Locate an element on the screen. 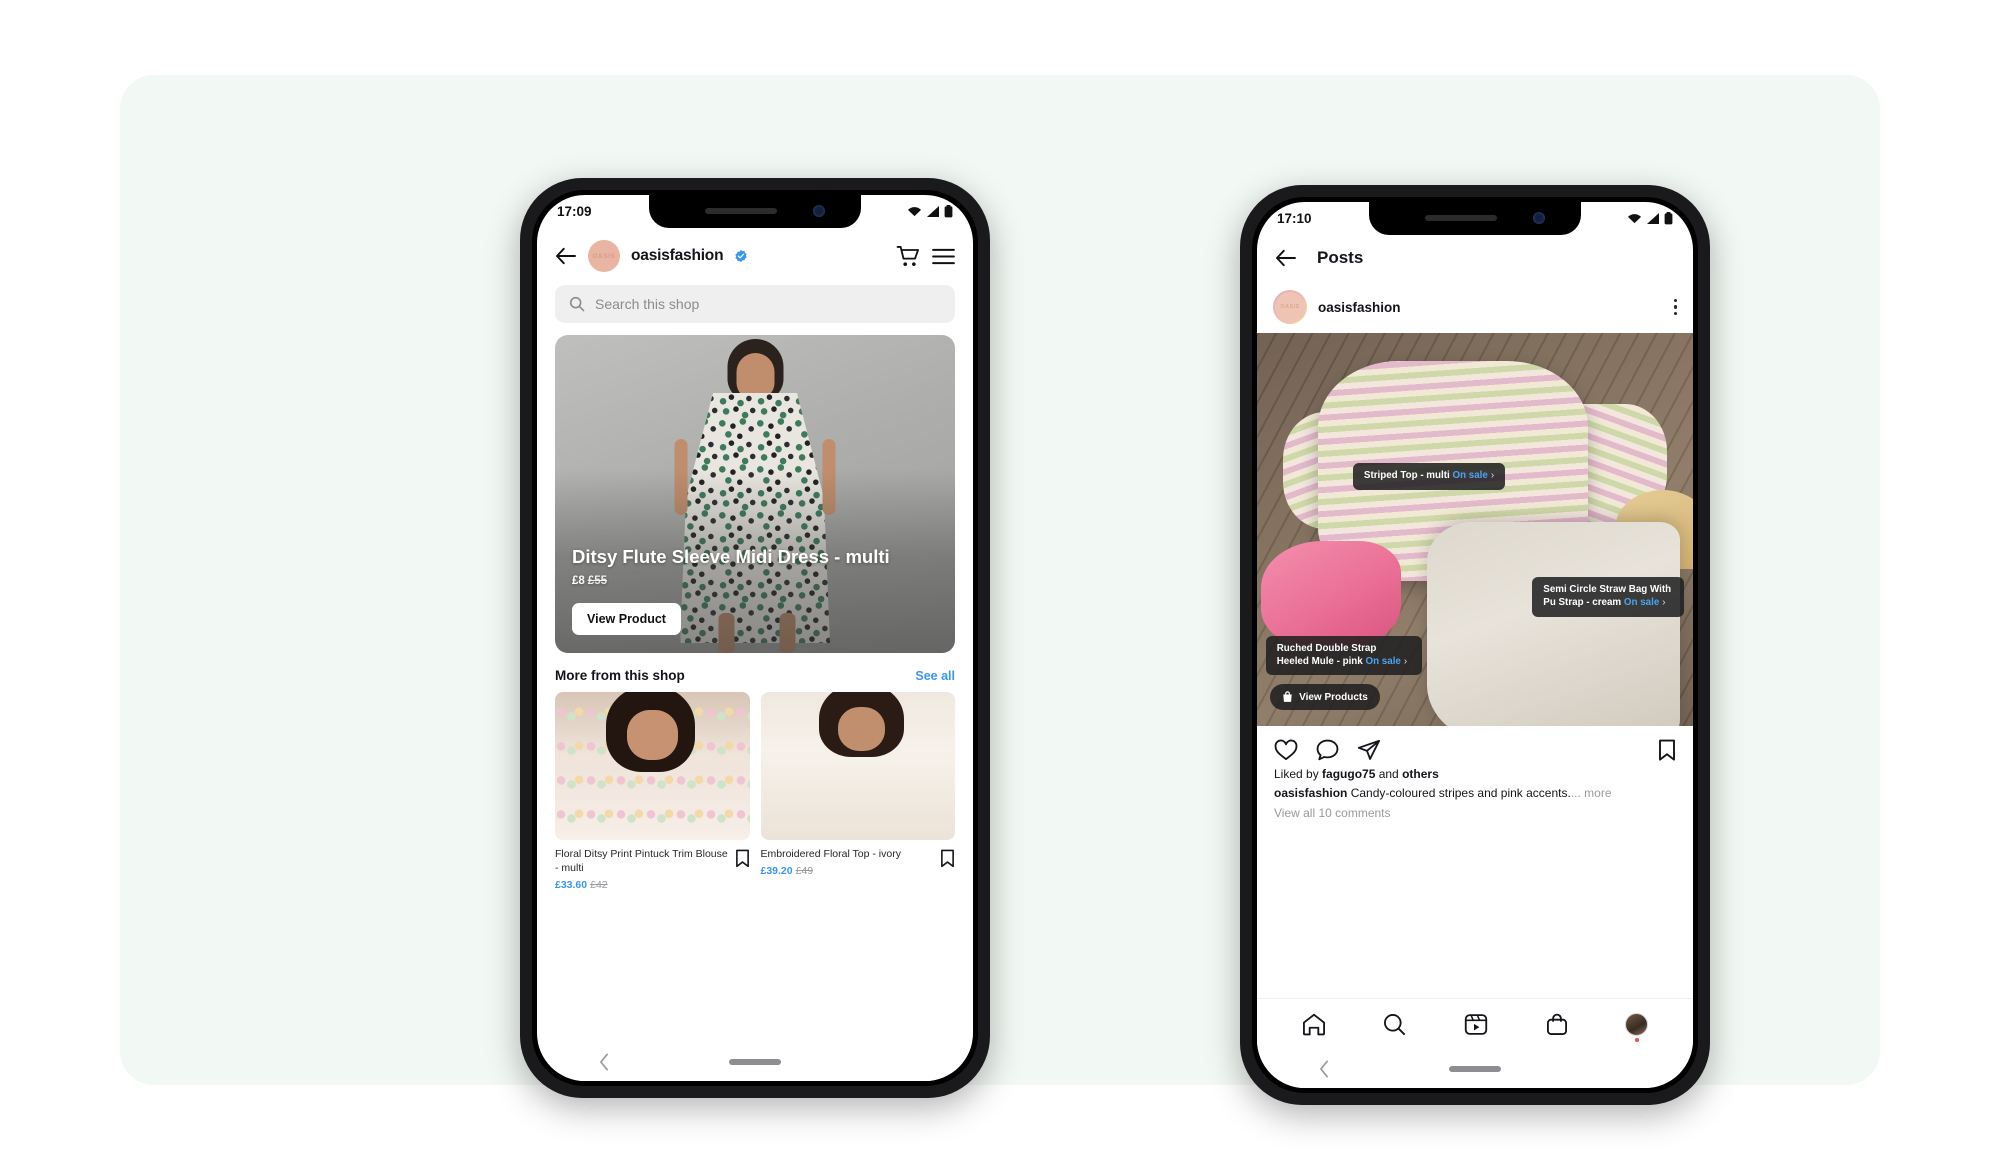  product-tag-name: Ruched Double Strap Heeled Mule - pink is located at coordinates (1326, 654).